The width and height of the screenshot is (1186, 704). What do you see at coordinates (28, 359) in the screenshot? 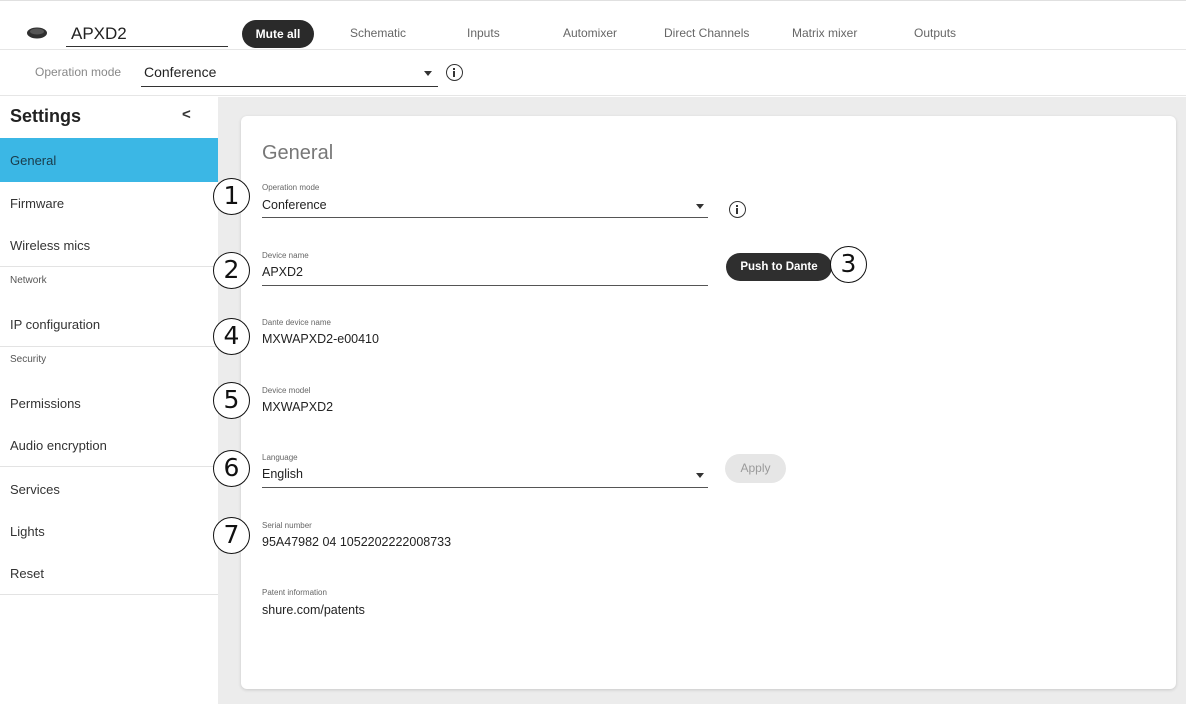
I see `sidebar-section-security: Security` at bounding box center [28, 359].